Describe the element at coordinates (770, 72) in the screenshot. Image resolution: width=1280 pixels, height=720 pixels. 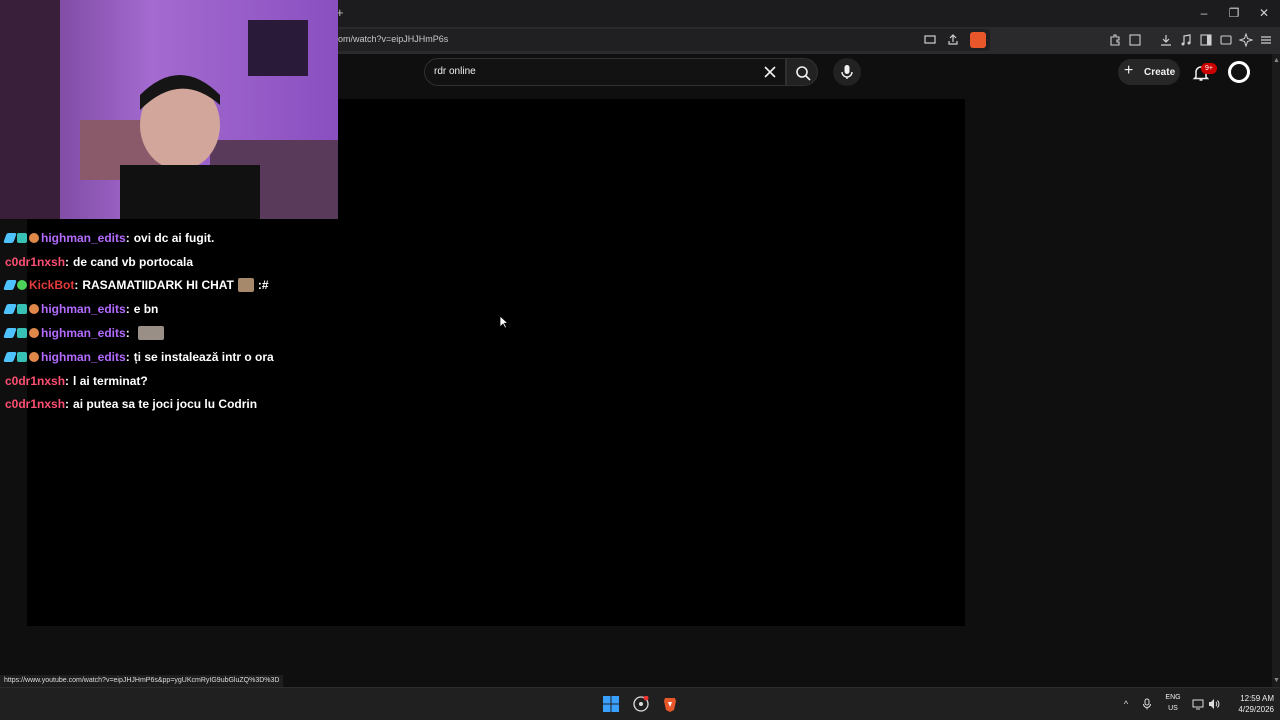
I see `clear-search-icon` at that location.